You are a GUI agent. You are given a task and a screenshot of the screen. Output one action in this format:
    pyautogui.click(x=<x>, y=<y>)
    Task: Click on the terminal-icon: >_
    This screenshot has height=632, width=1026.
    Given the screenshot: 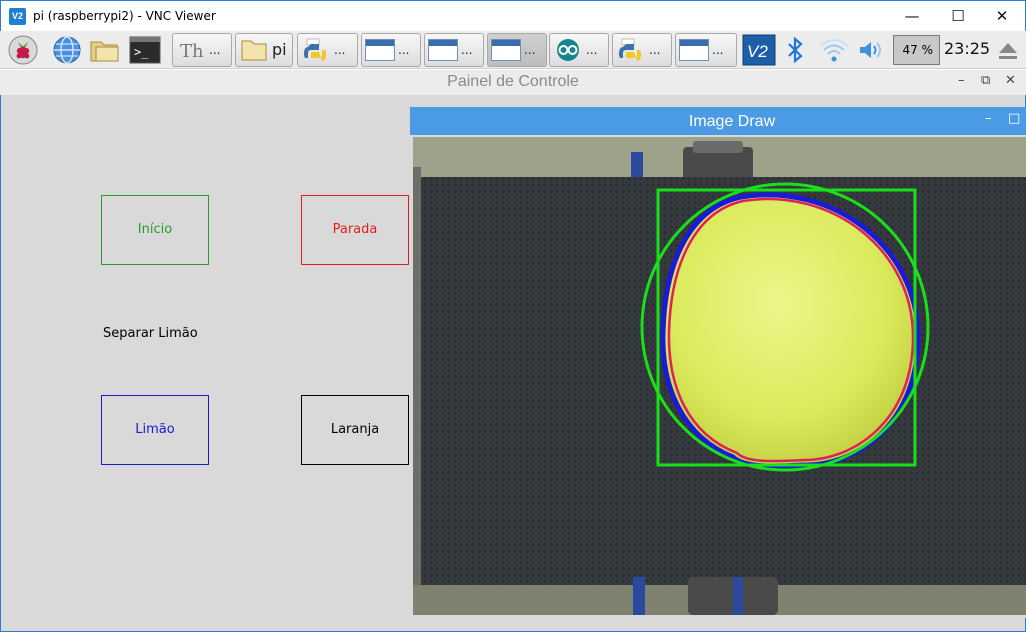 What is the action you would take?
    pyautogui.click(x=145, y=50)
    